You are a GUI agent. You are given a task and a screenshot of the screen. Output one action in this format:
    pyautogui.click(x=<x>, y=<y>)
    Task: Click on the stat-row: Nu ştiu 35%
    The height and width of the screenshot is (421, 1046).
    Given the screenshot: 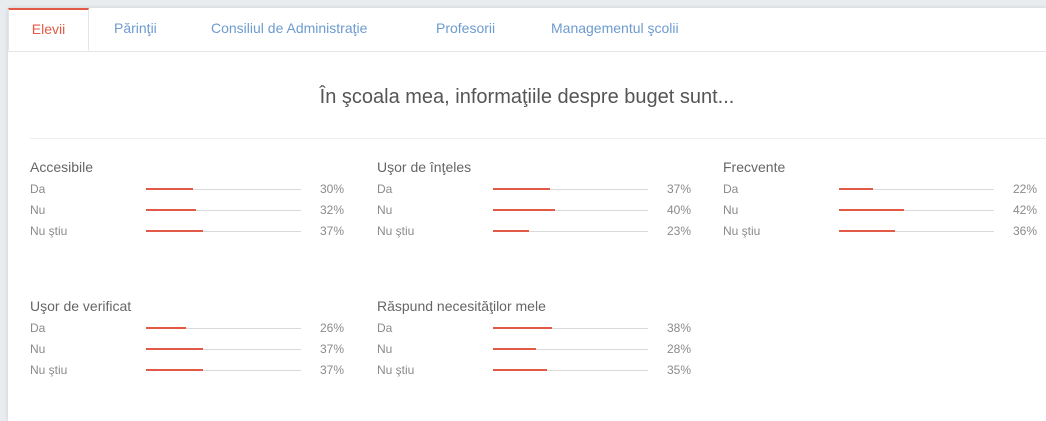 What is the action you would take?
    pyautogui.click(x=542, y=369)
    